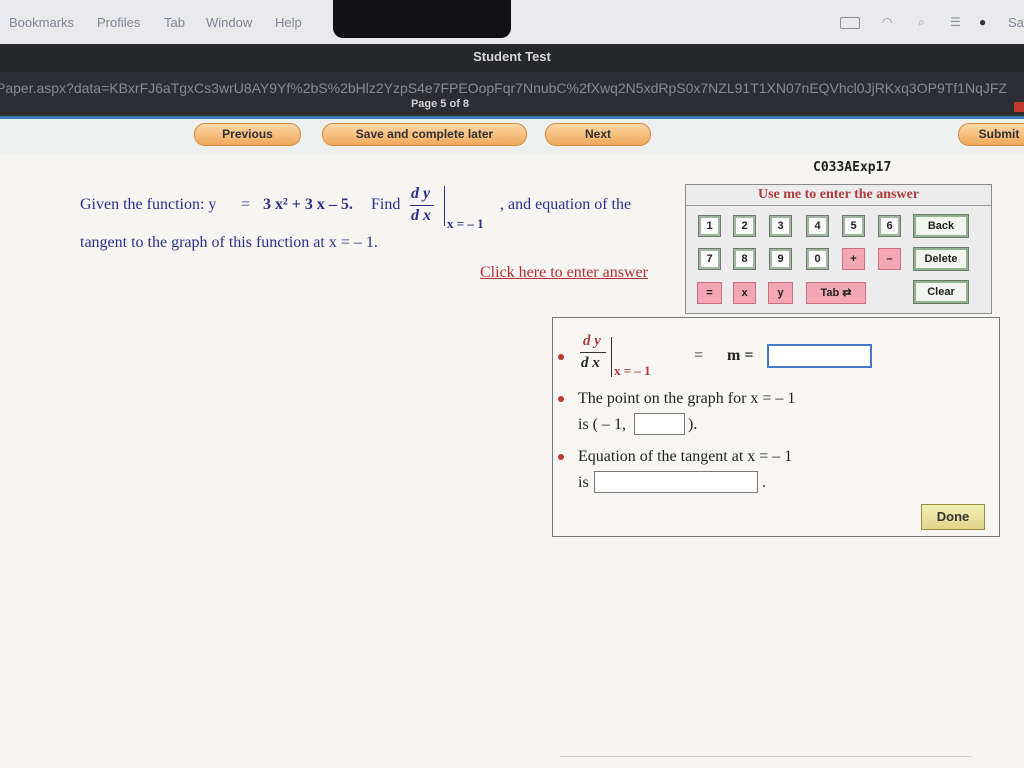 The height and width of the screenshot is (768, 1024). I want to click on menu-bookmarks: Bookmarks, so click(41, 22).